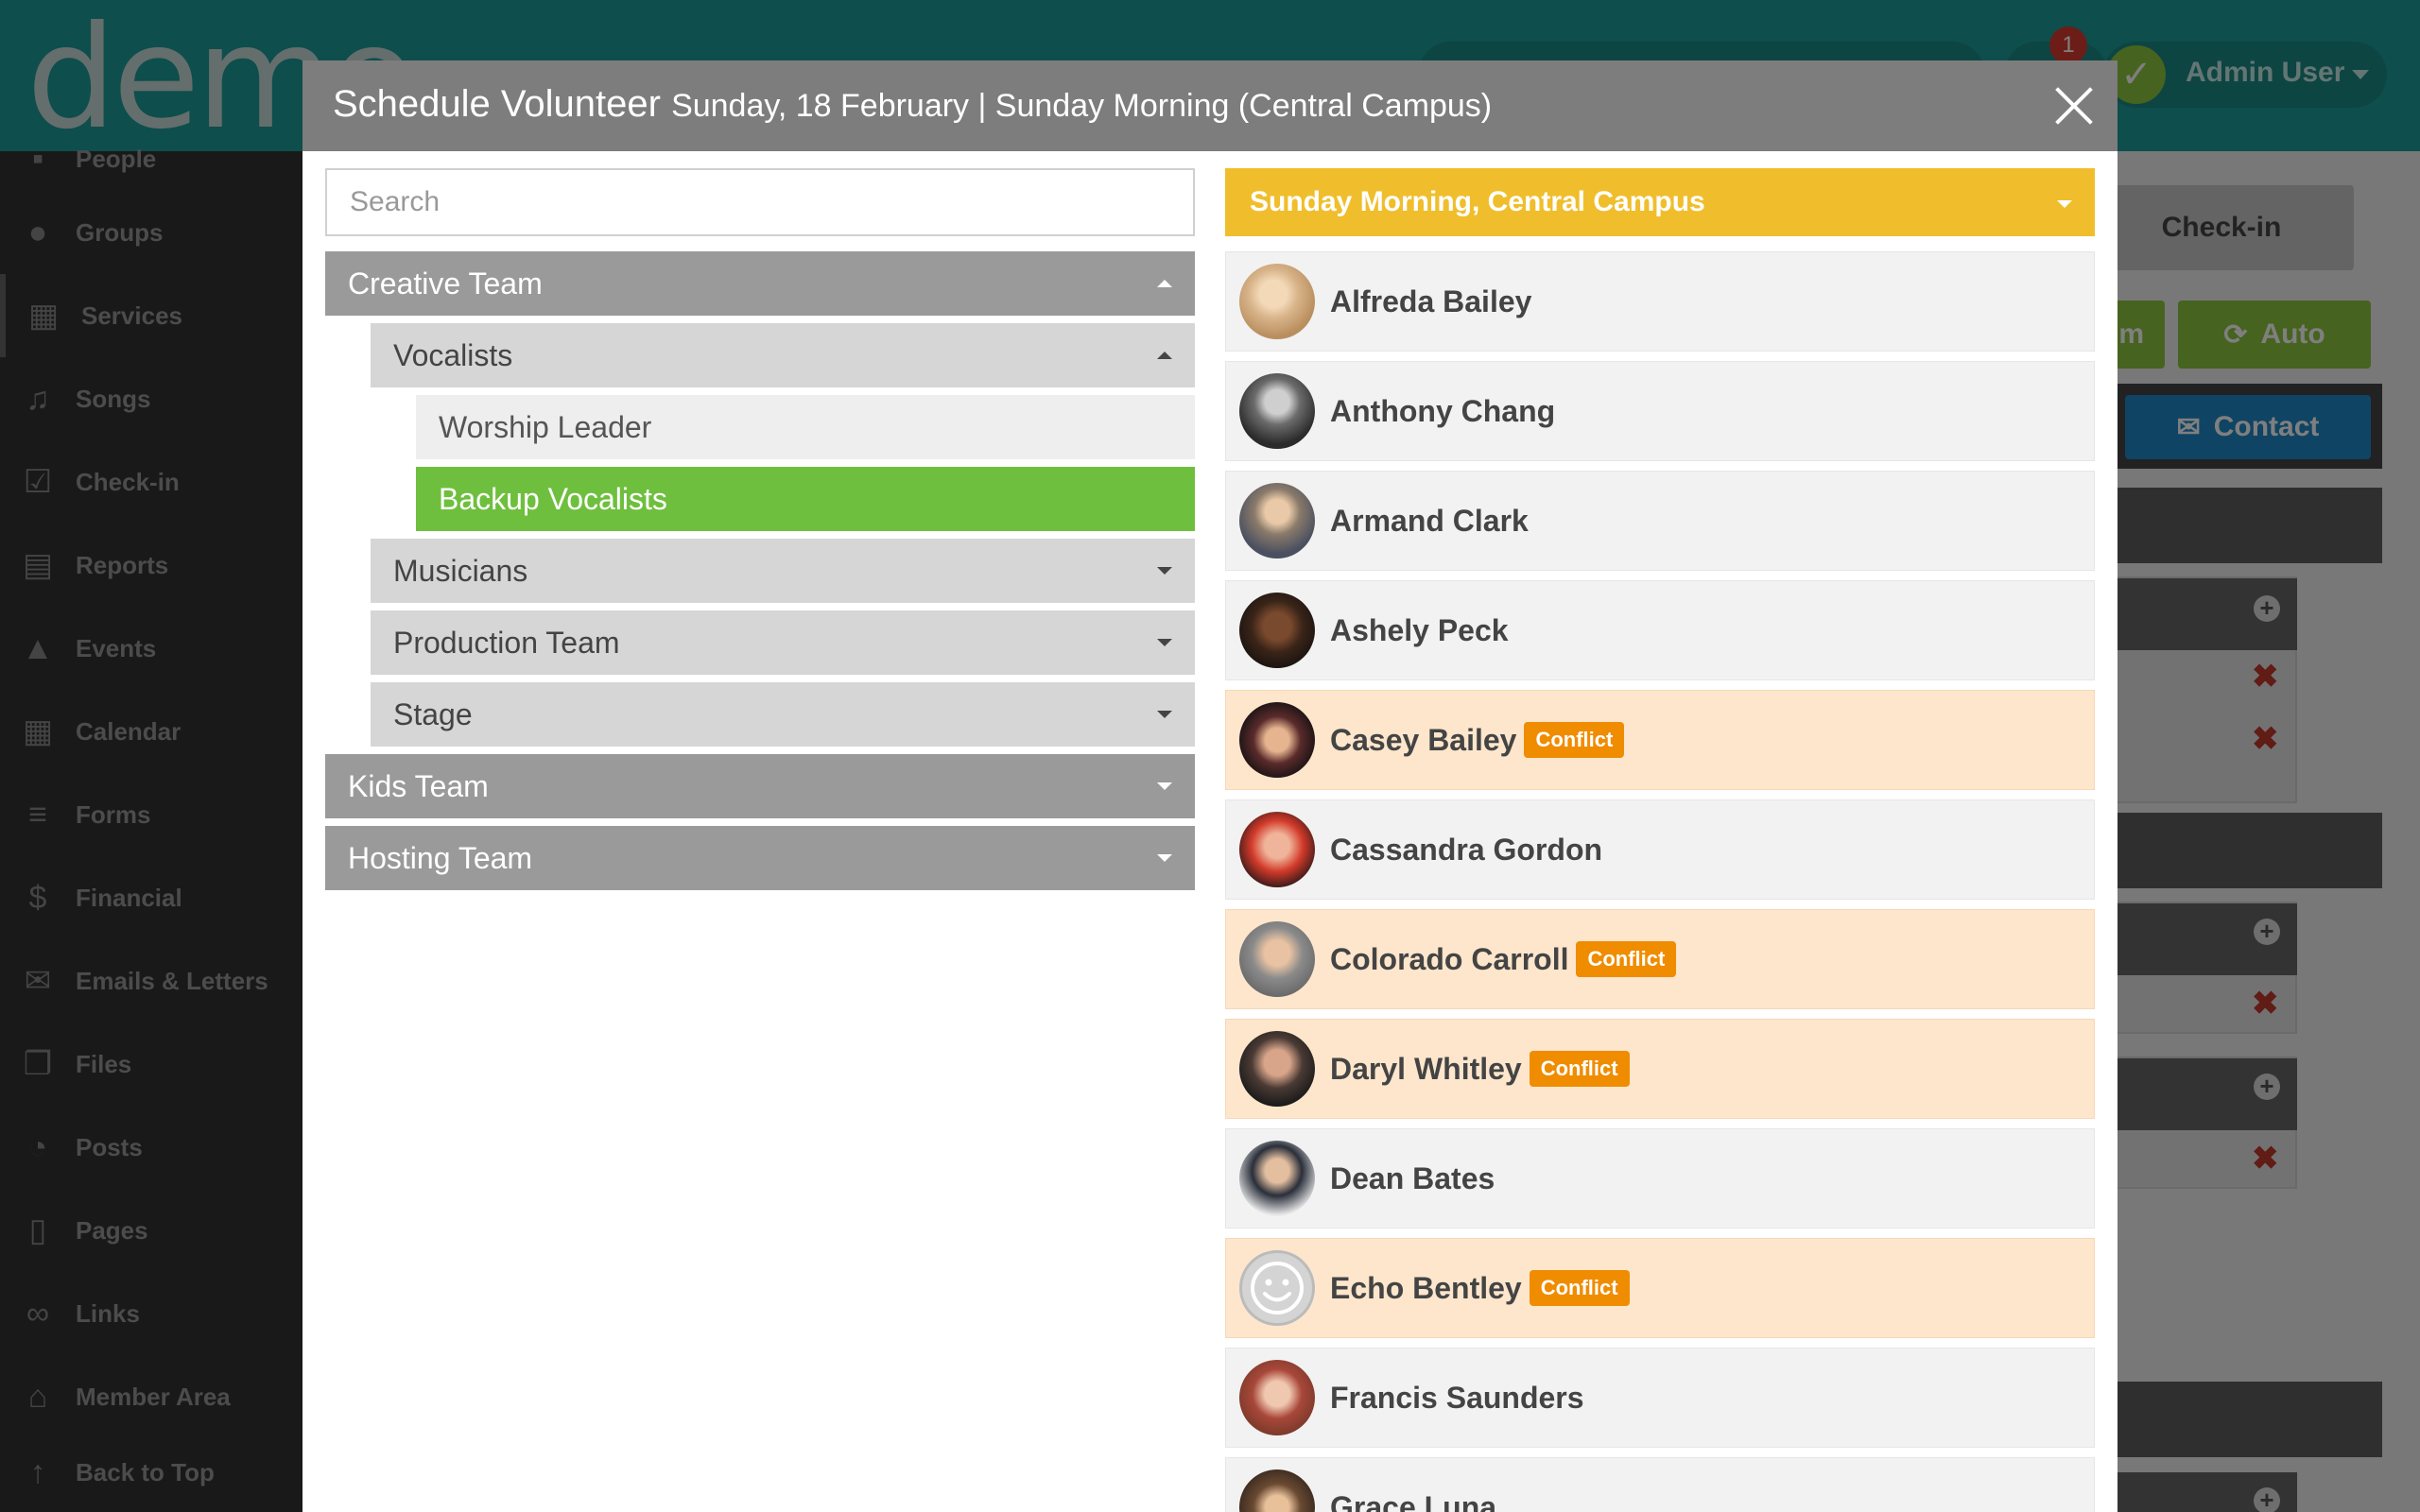  Describe the element at coordinates (783, 642) in the screenshot. I see `tree-item-production-team: Production Team` at that location.